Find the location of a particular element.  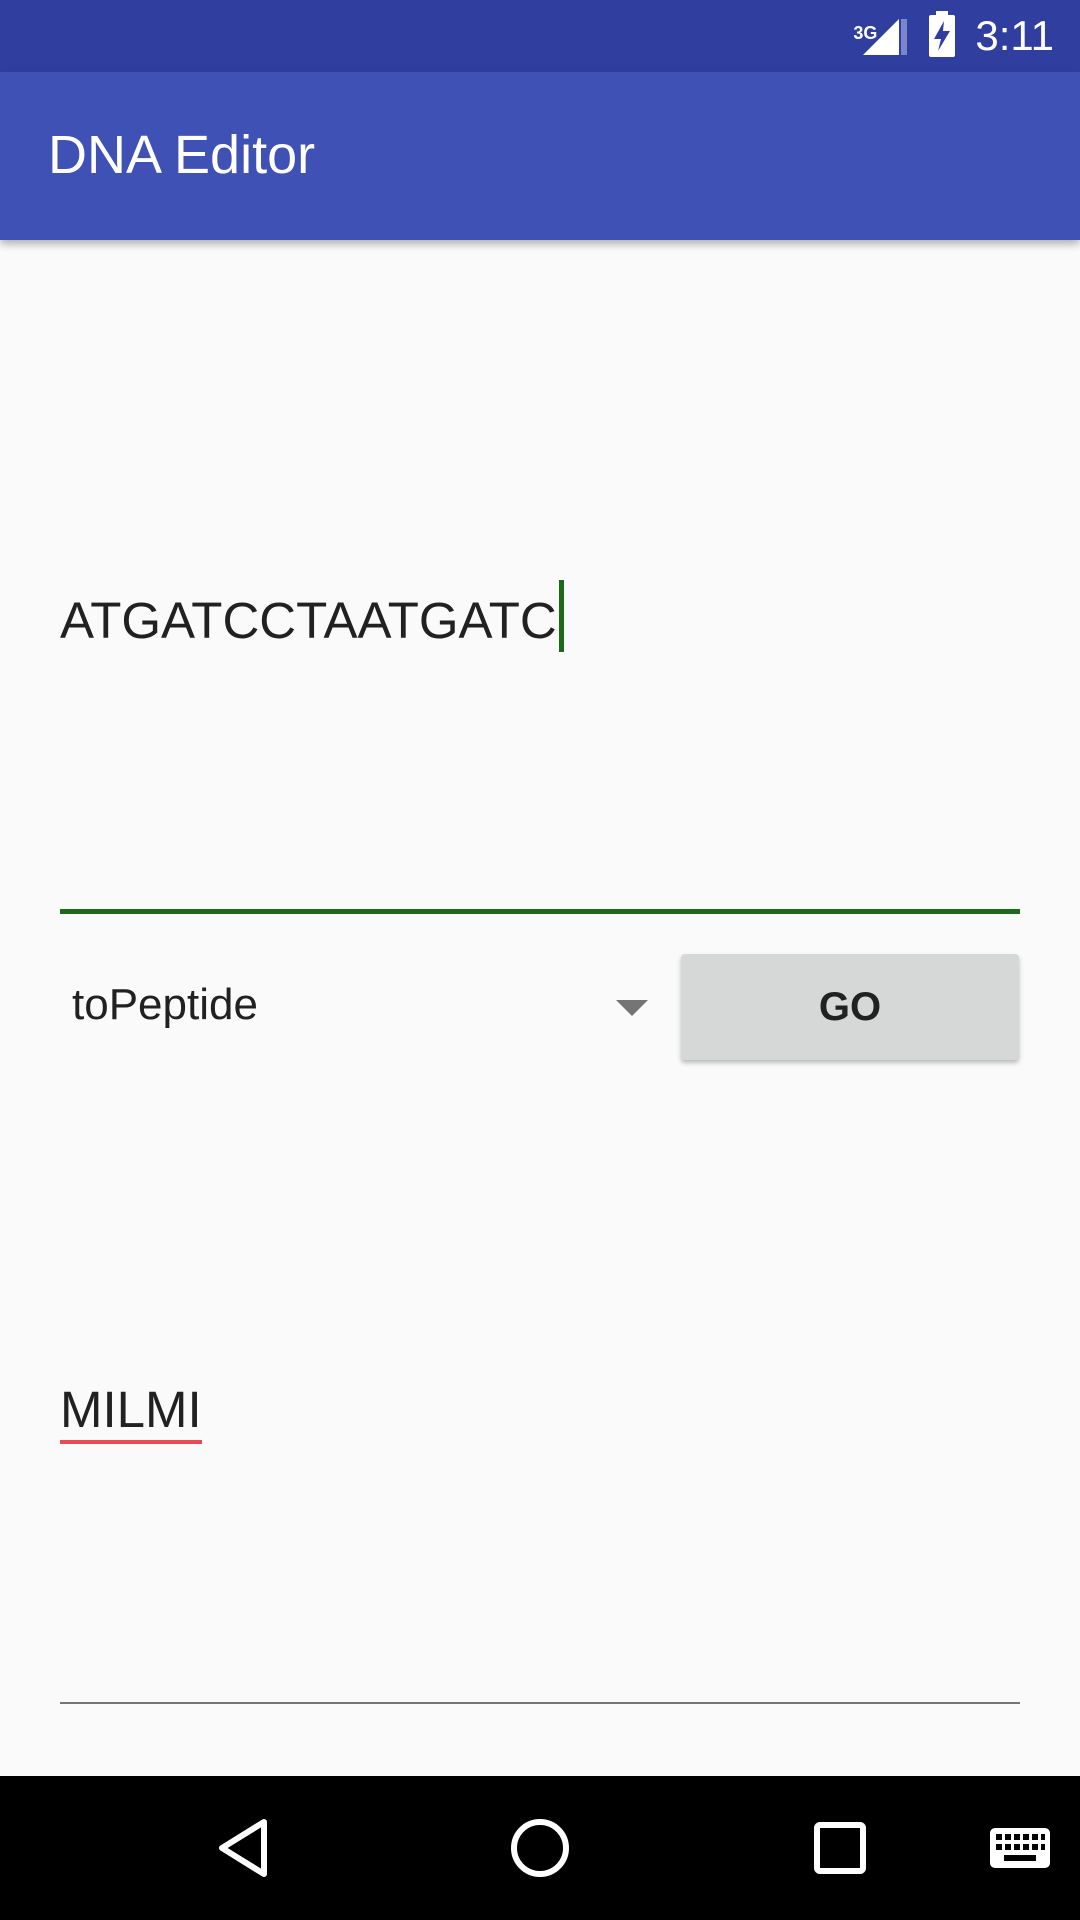

operation-spinner: toPeptide is located at coordinates (360, 1008).